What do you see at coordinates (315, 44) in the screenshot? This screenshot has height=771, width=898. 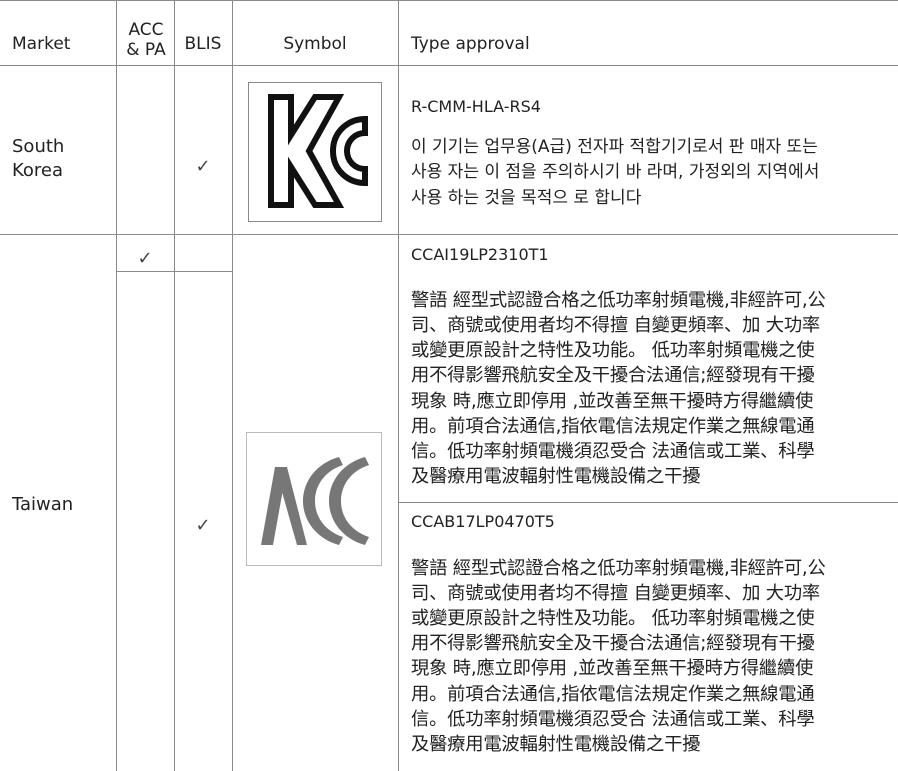 I see `header-symbol: Symbol` at bounding box center [315, 44].